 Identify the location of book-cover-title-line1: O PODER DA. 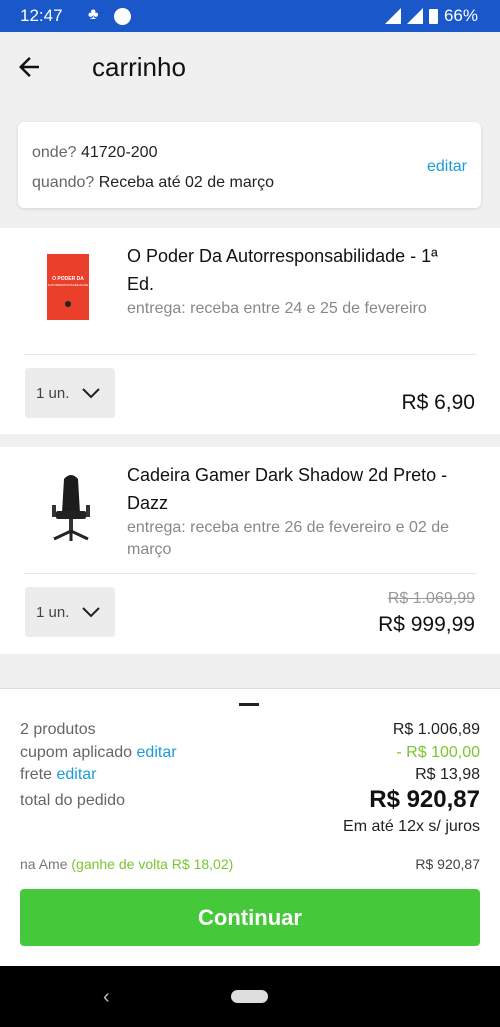
(68, 279).